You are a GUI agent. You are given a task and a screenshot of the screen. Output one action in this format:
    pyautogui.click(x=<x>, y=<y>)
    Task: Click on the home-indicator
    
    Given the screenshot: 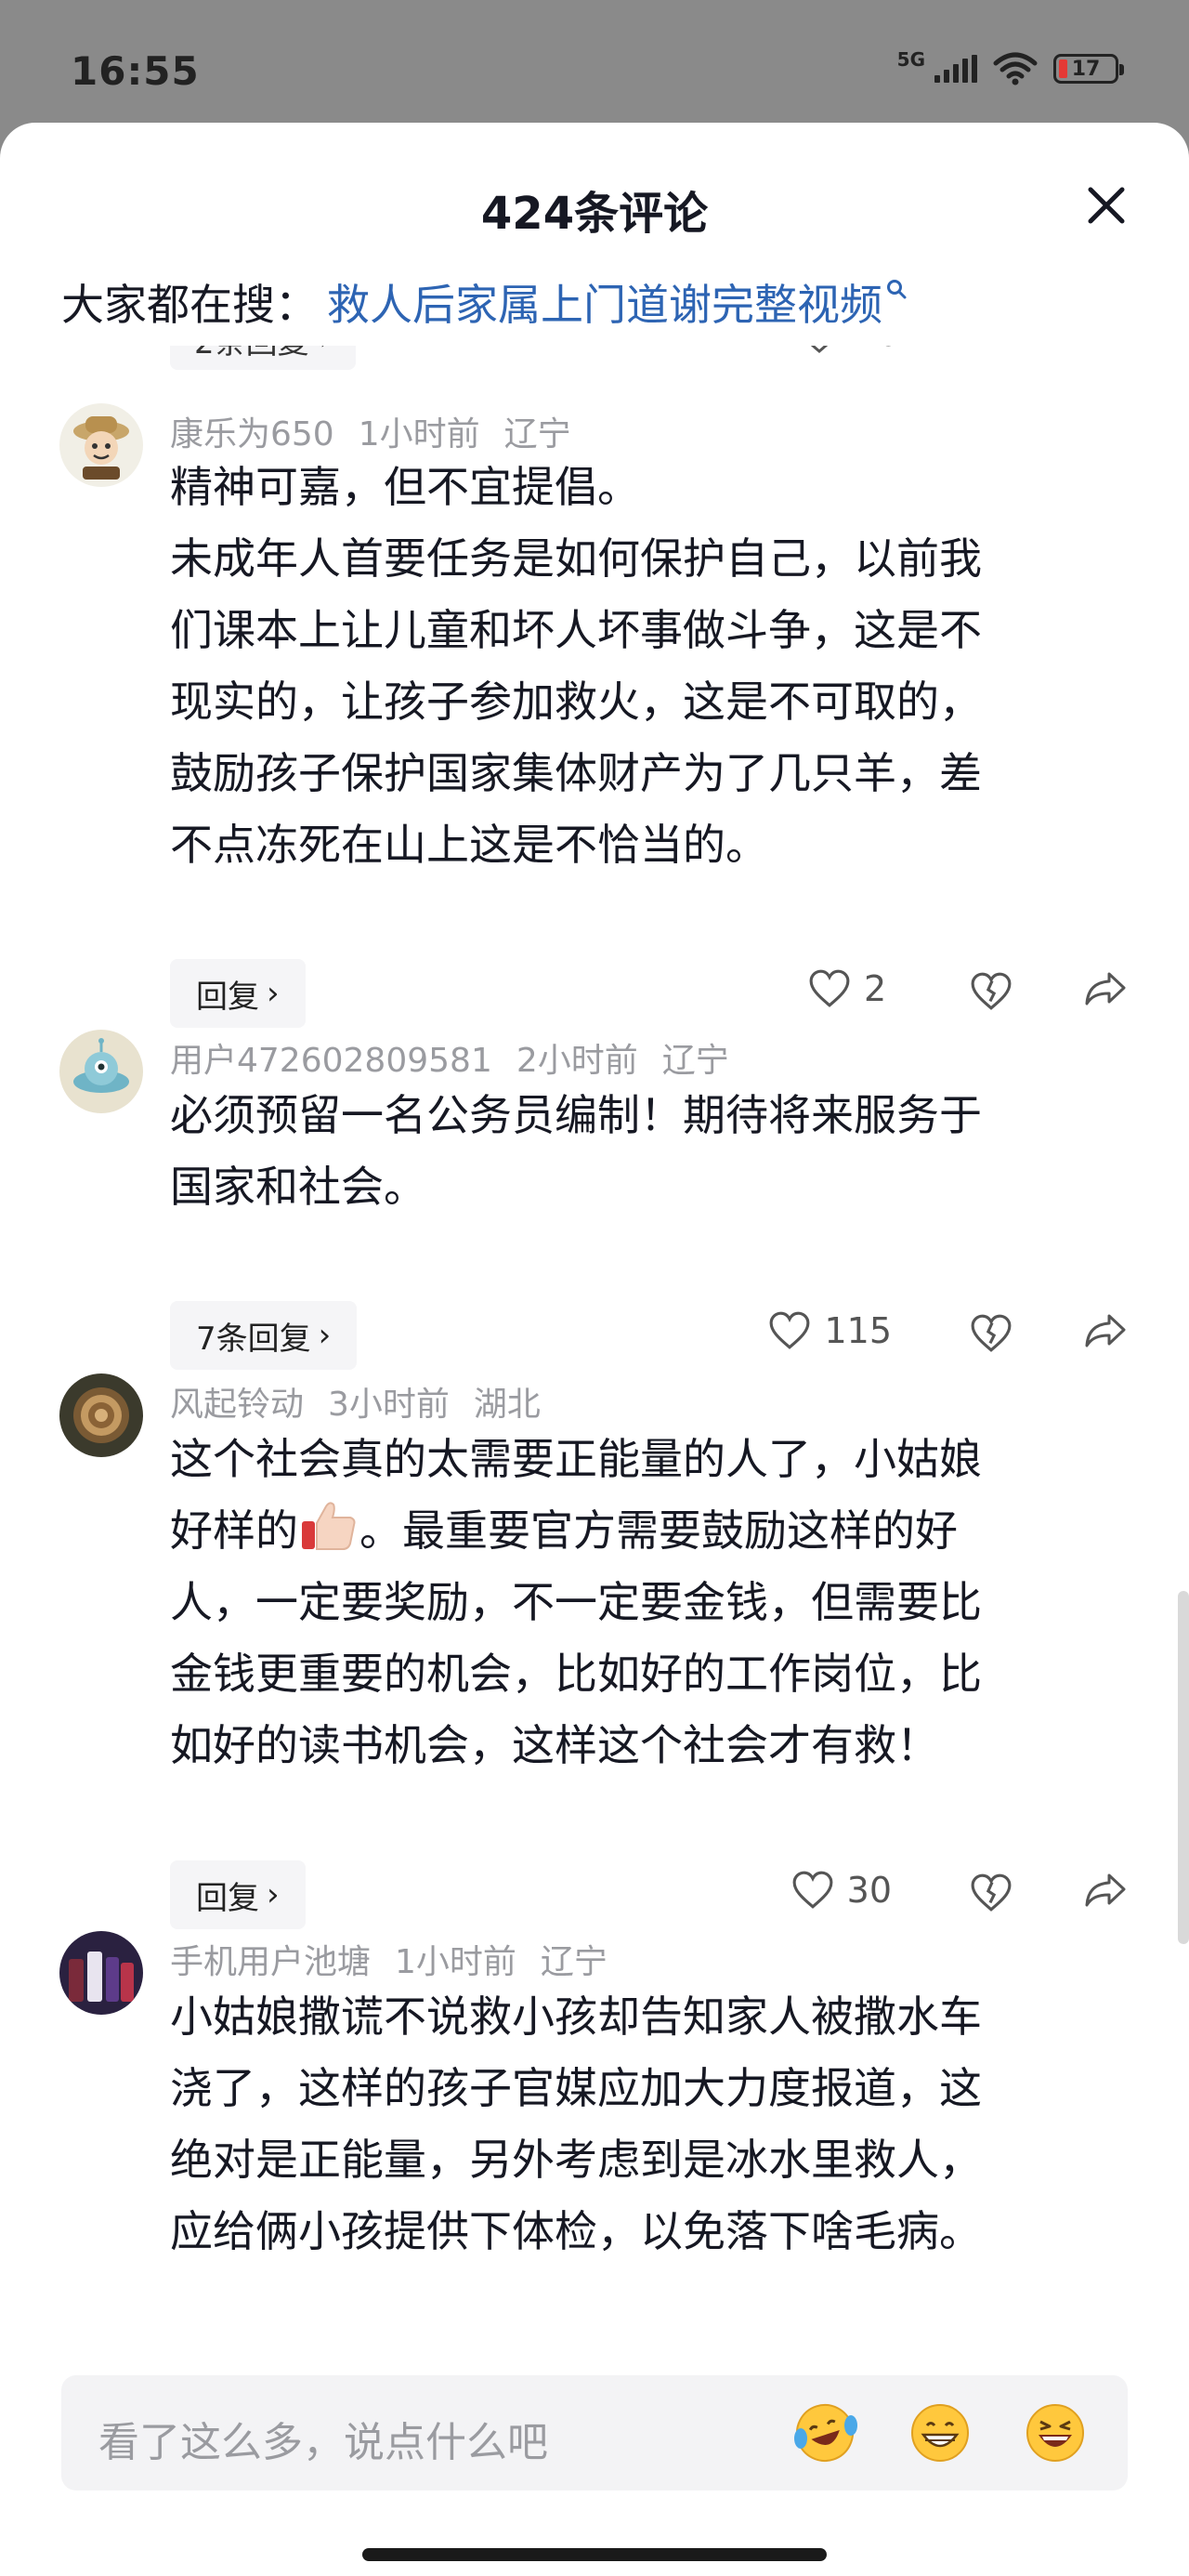 What is the action you would take?
    pyautogui.click(x=594, y=2554)
    